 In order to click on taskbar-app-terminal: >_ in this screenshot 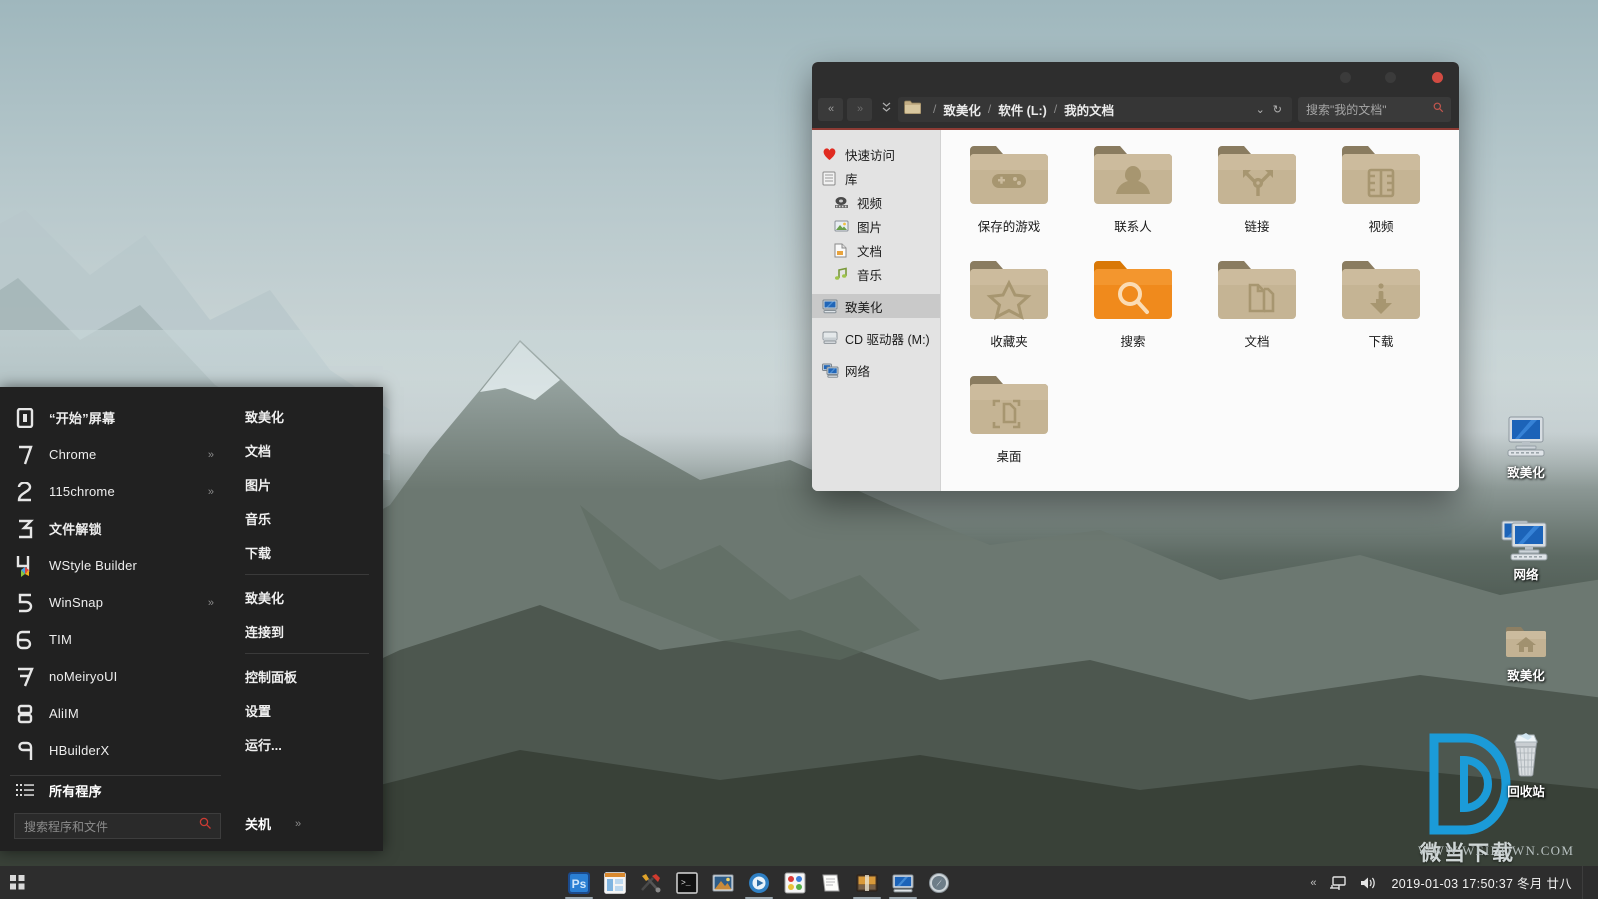, I will do `click(687, 882)`.